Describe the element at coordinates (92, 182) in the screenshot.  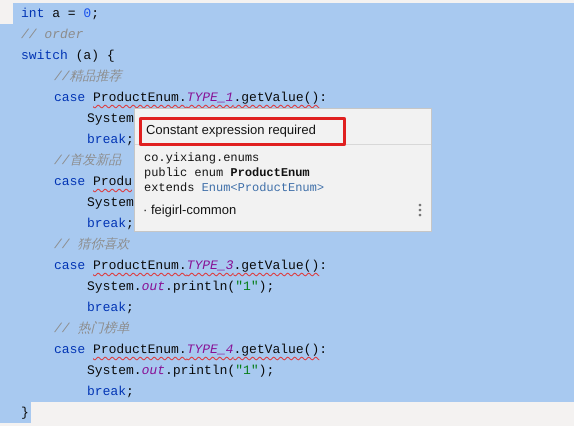
I see `code-line: case Produ` at that location.